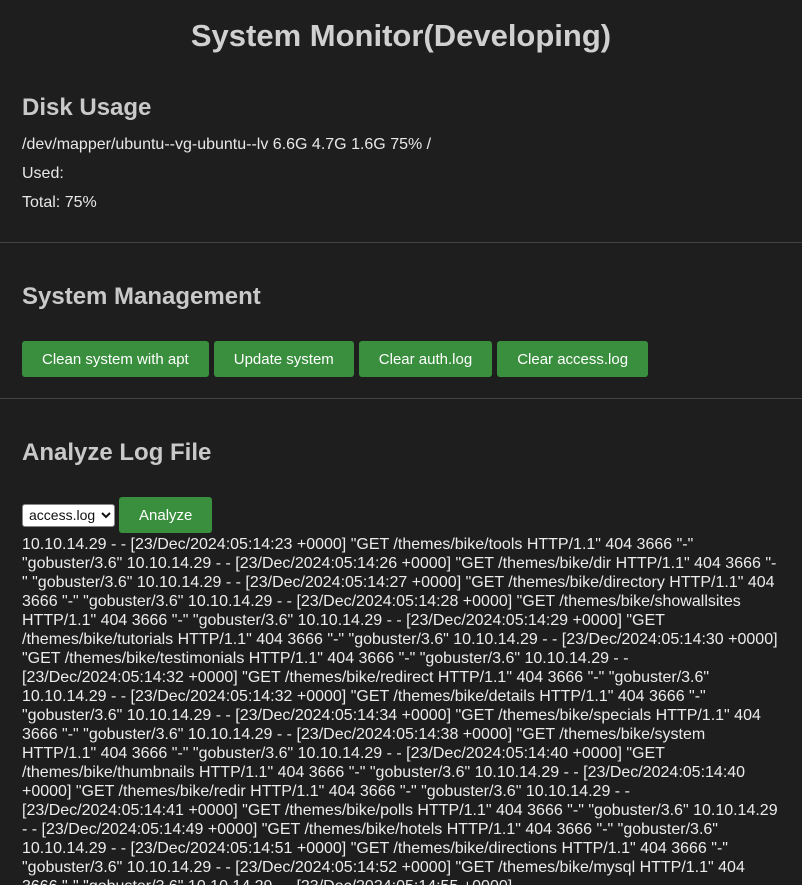 The image size is (802, 885). Describe the element at coordinates (68, 515) in the screenshot. I see `log-file-select: access.log` at that location.